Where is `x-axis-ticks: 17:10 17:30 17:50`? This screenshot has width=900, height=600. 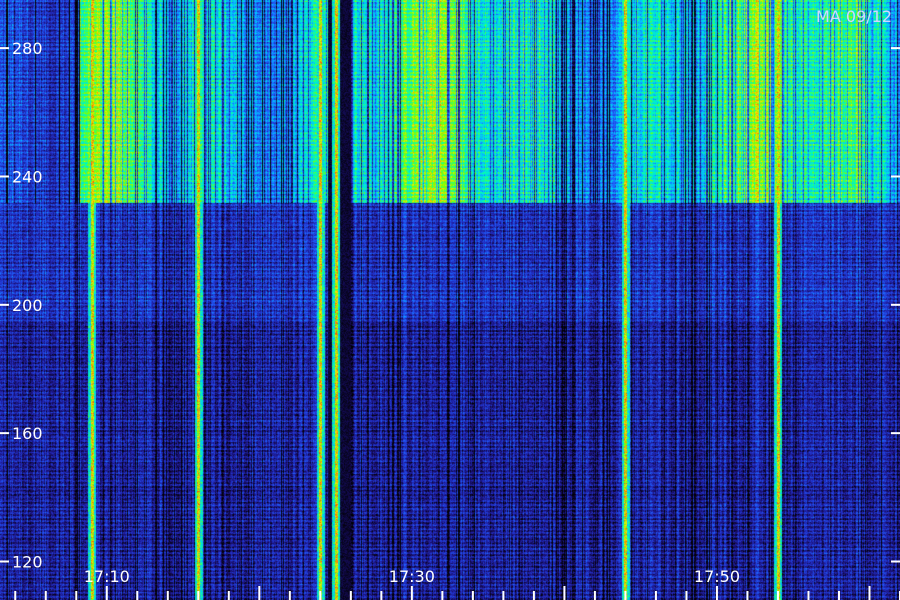
x-axis-ticks: 17:10 17:30 17:50 is located at coordinates (457, 583).